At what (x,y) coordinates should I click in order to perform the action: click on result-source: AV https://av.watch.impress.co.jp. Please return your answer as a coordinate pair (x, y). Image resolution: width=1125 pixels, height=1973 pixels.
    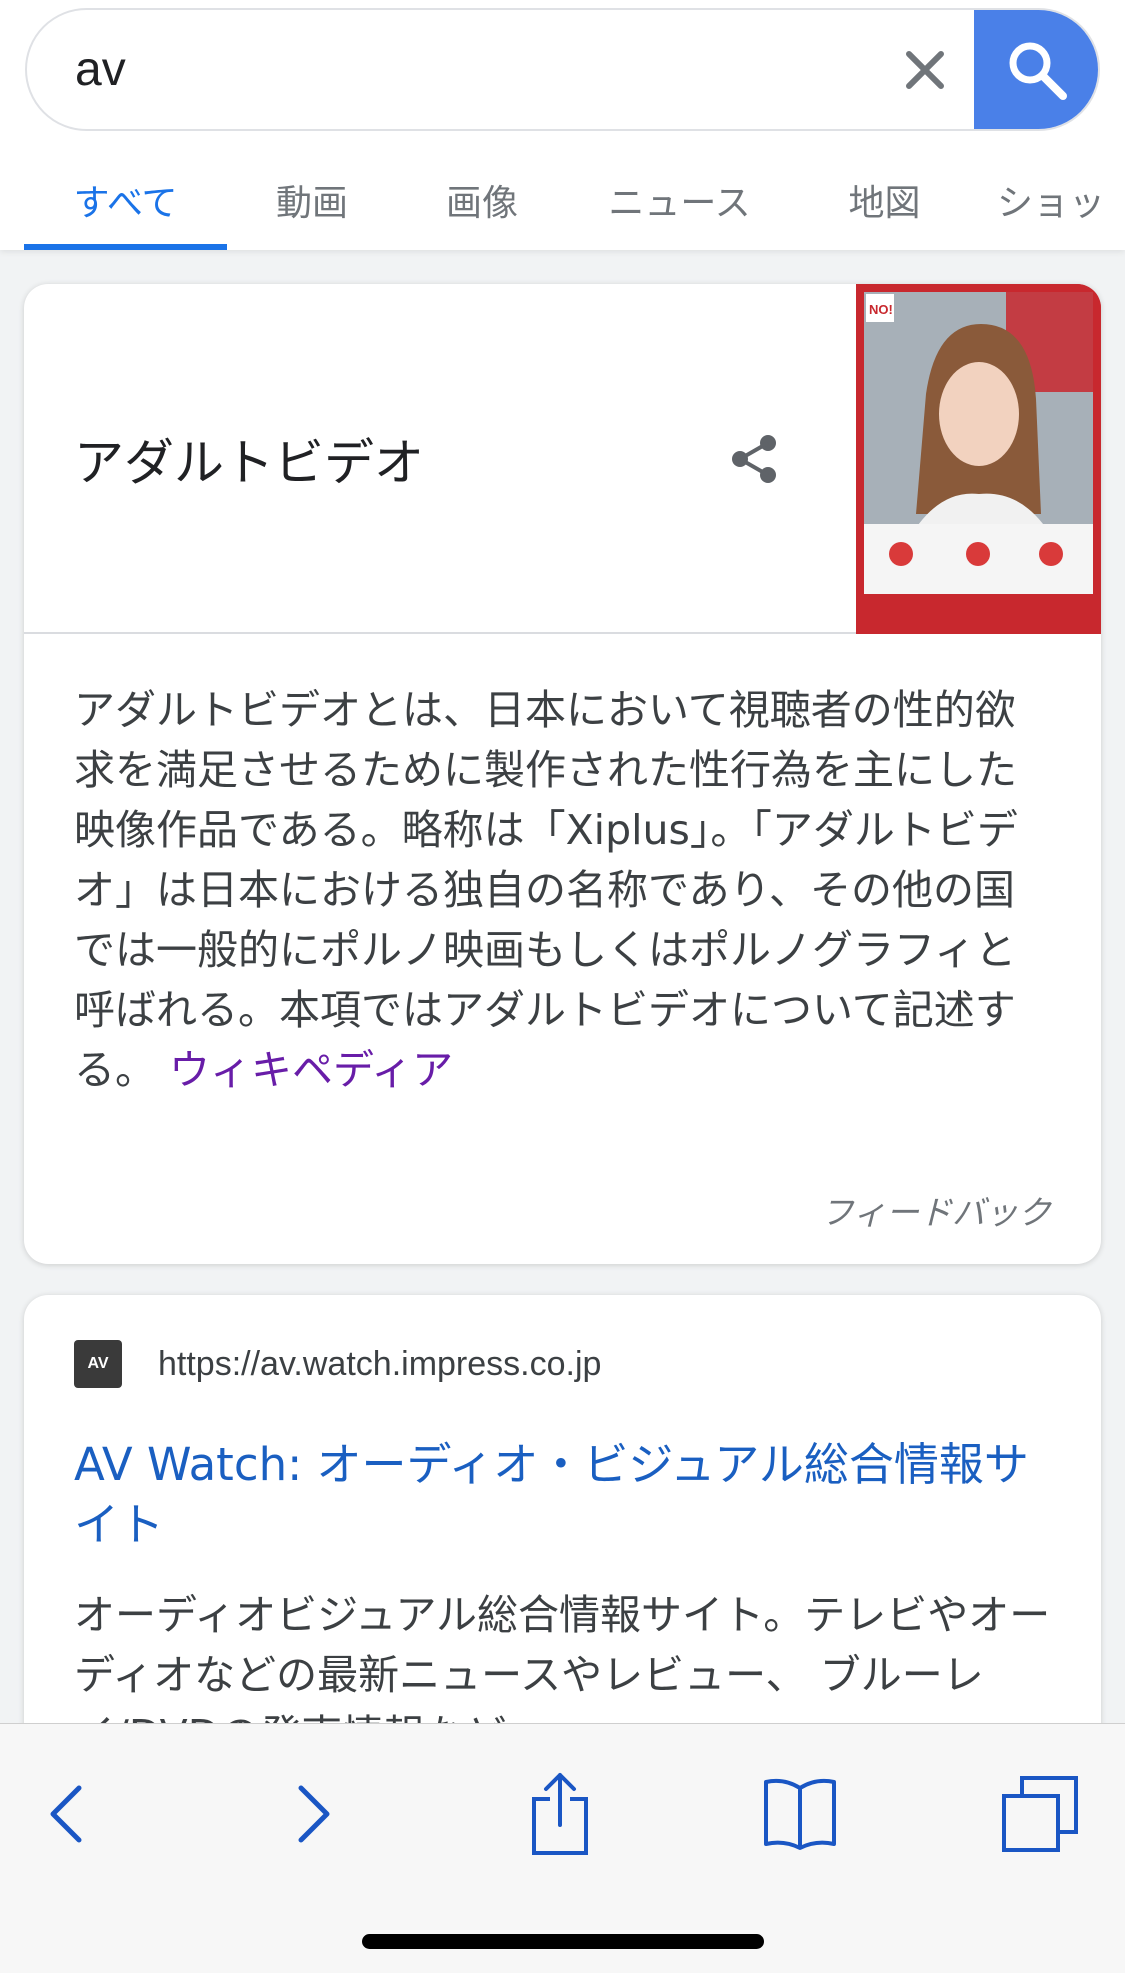
    Looking at the image, I should click on (337, 1364).